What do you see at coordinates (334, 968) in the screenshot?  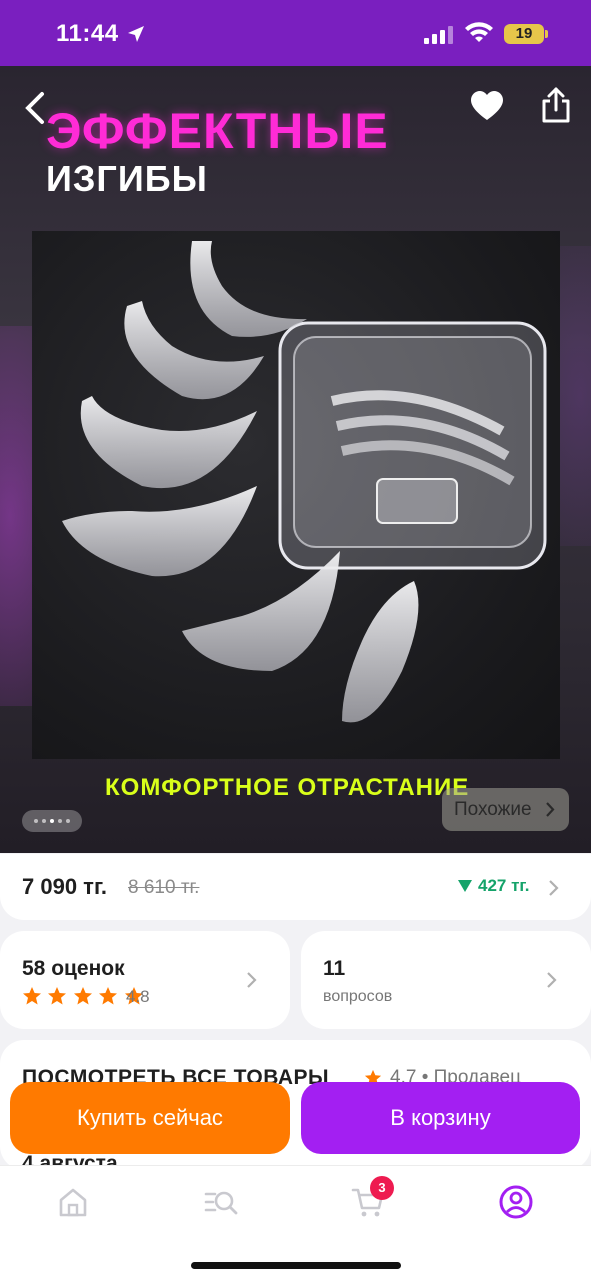 I see `questions-count: 11` at bounding box center [334, 968].